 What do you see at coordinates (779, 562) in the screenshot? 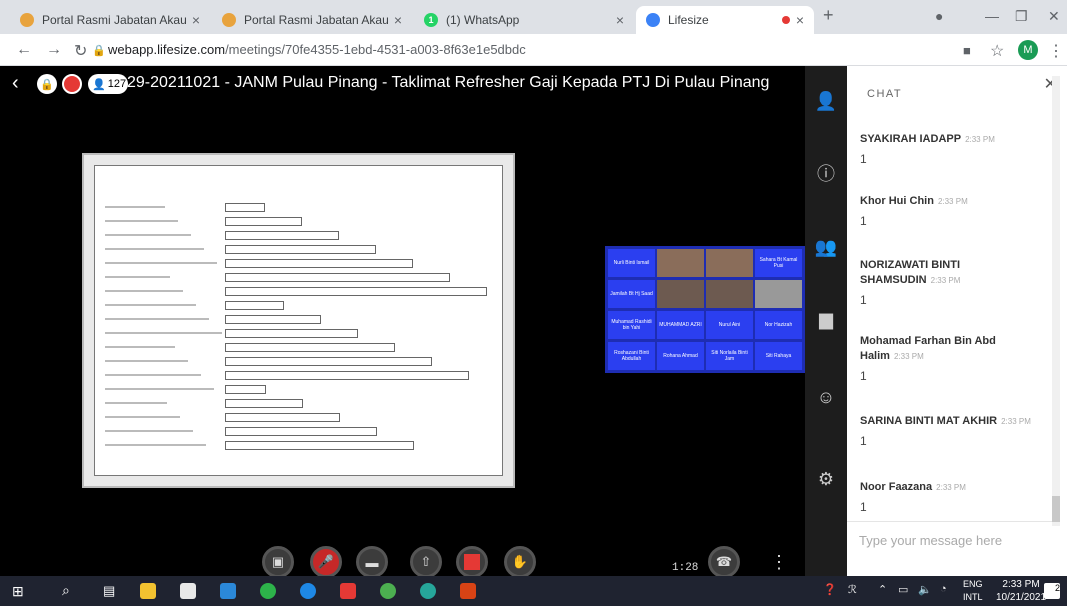
I see `more-options-icon: ⋮` at bounding box center [779, 562].